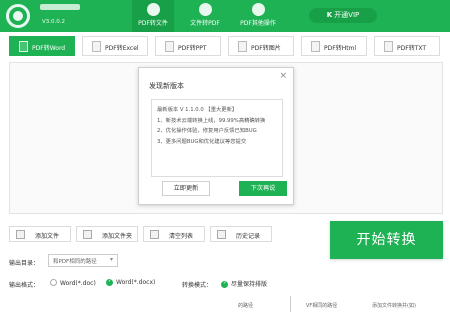  I want to click on trash-icon, so click(154, 234).